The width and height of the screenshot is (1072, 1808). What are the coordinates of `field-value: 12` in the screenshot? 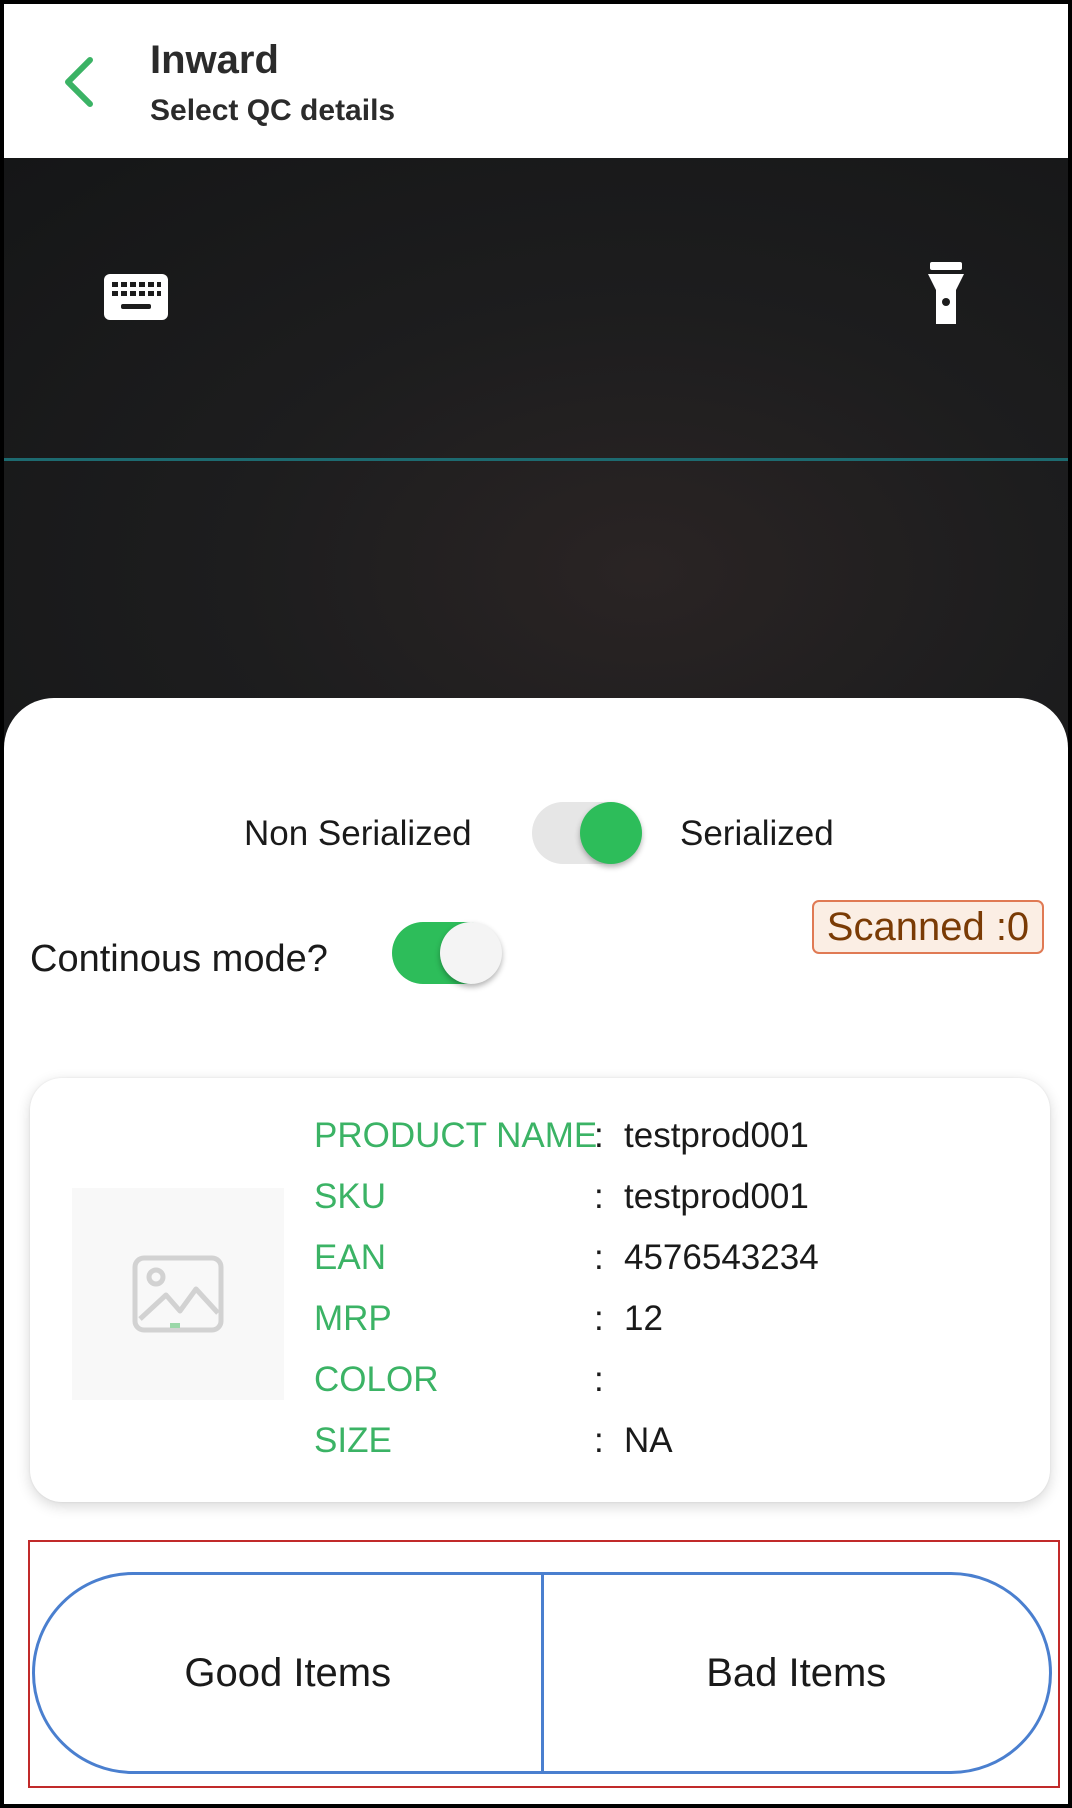 It's located at (643, 1318).